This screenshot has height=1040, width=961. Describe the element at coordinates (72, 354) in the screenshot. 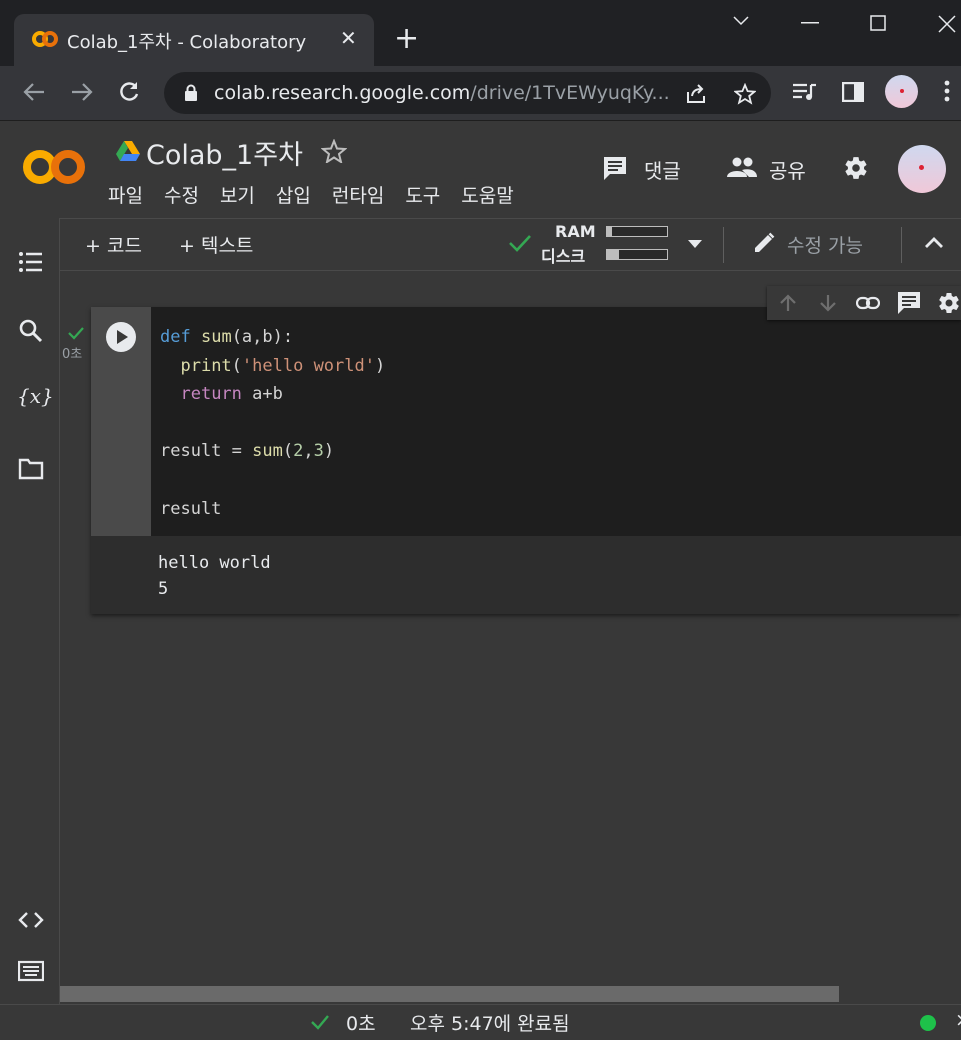

I see `cell-exec-time: 0초` at that location.